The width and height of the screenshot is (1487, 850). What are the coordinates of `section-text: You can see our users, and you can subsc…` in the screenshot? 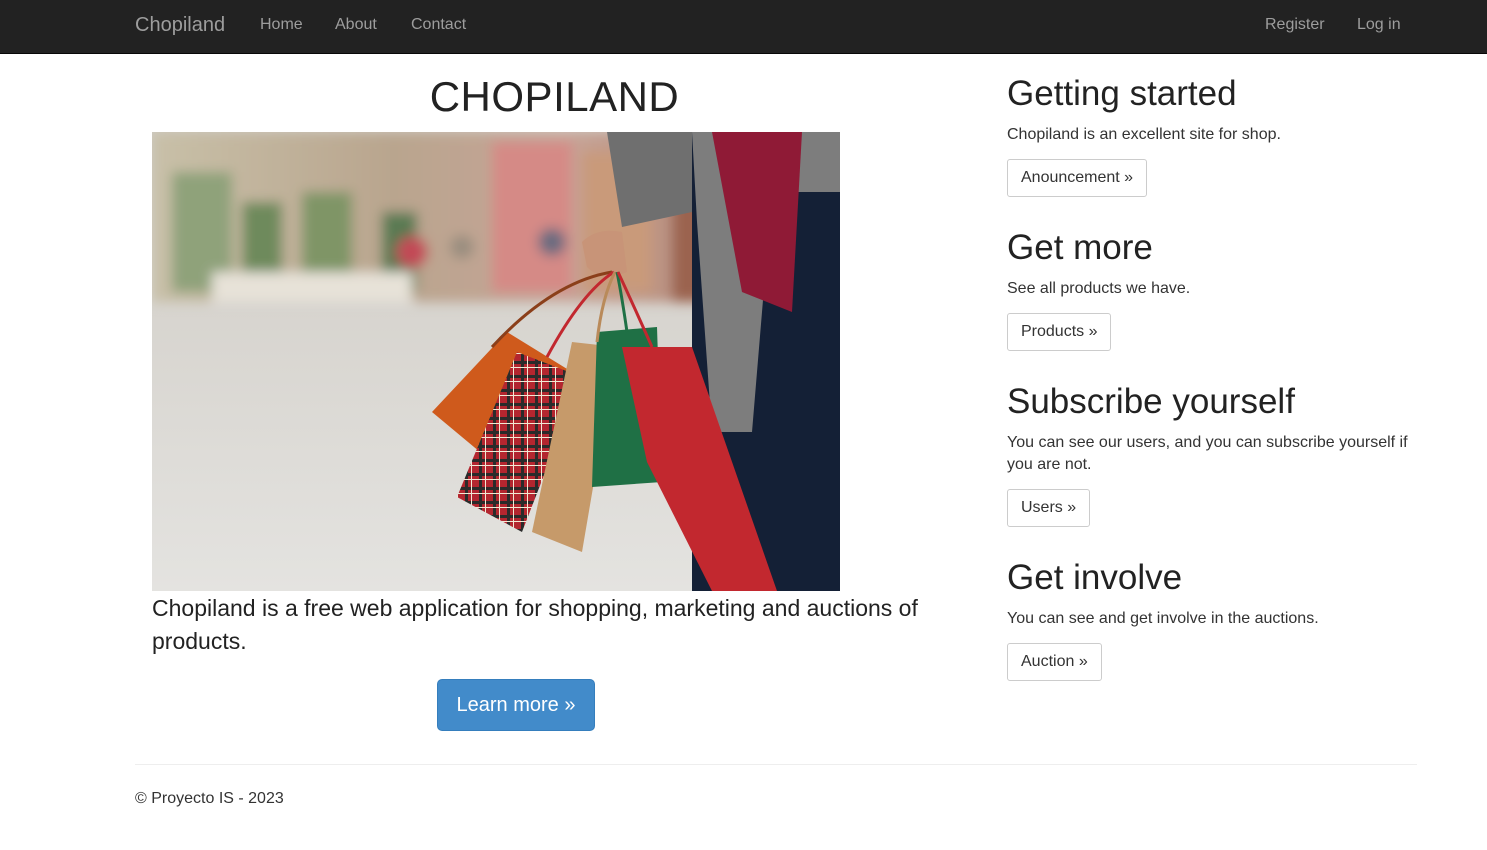 It's located at (1207, 453).